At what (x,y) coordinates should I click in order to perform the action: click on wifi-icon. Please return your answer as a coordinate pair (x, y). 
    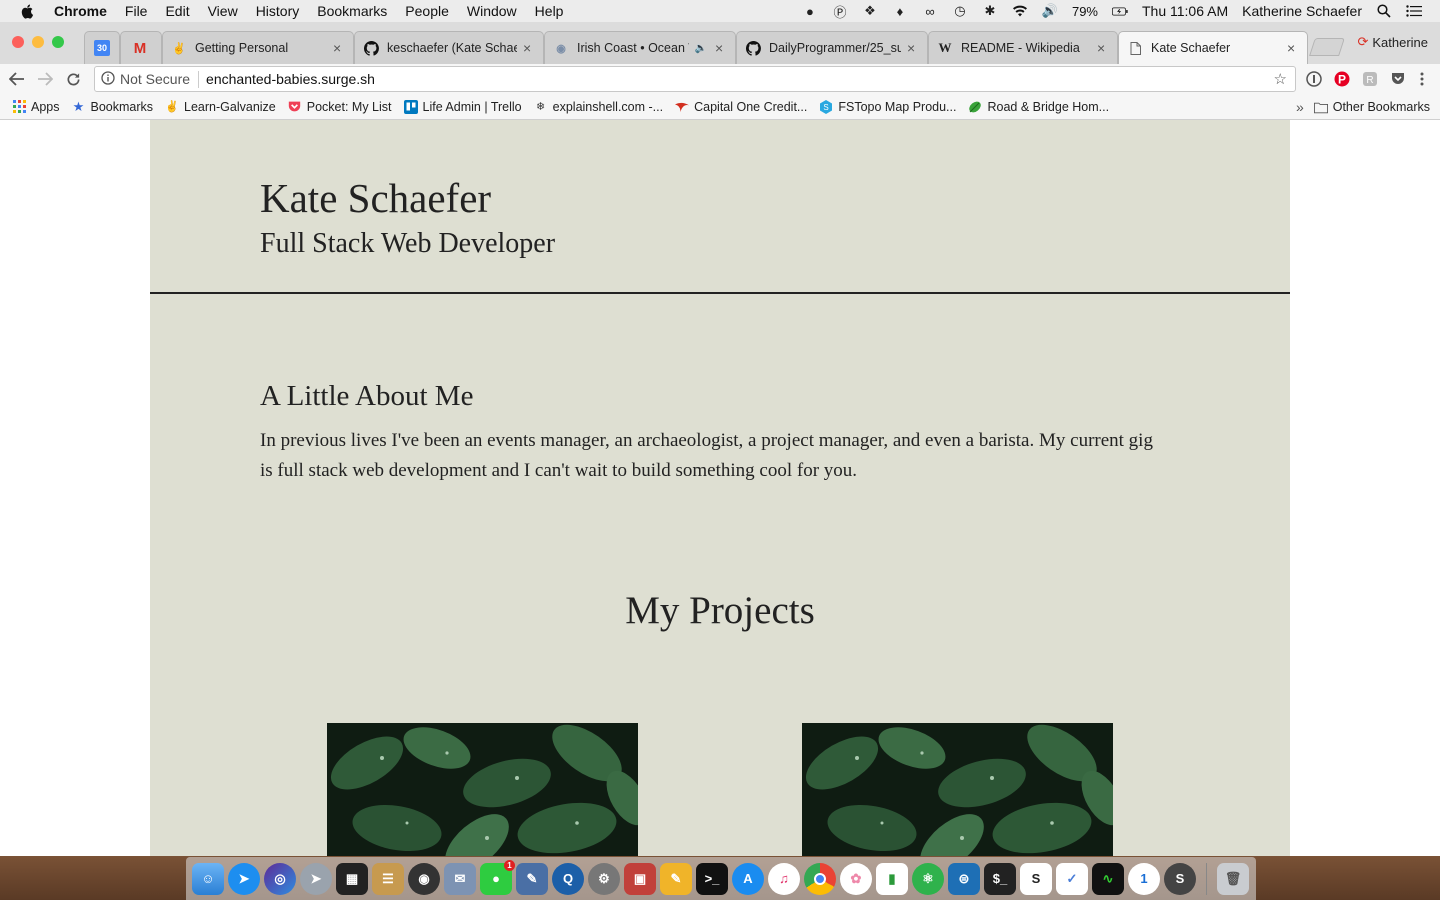
    Looking at the image, I should click on (1020, 11).